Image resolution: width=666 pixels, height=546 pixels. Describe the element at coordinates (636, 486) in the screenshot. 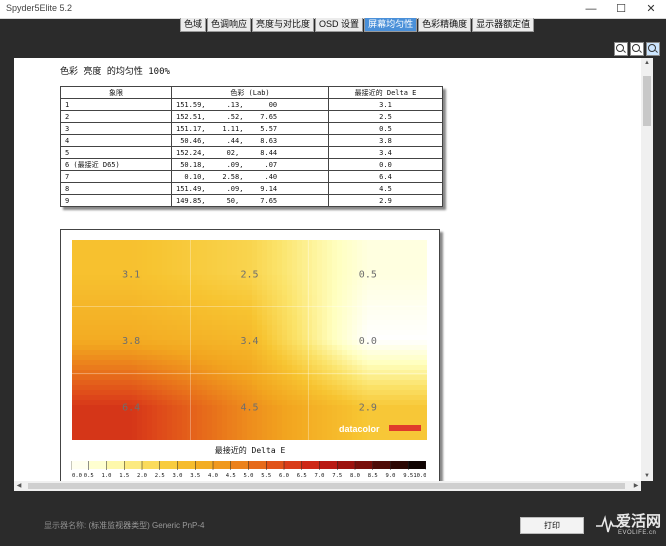

I see `scroll-right-icon: ▶` at that location.